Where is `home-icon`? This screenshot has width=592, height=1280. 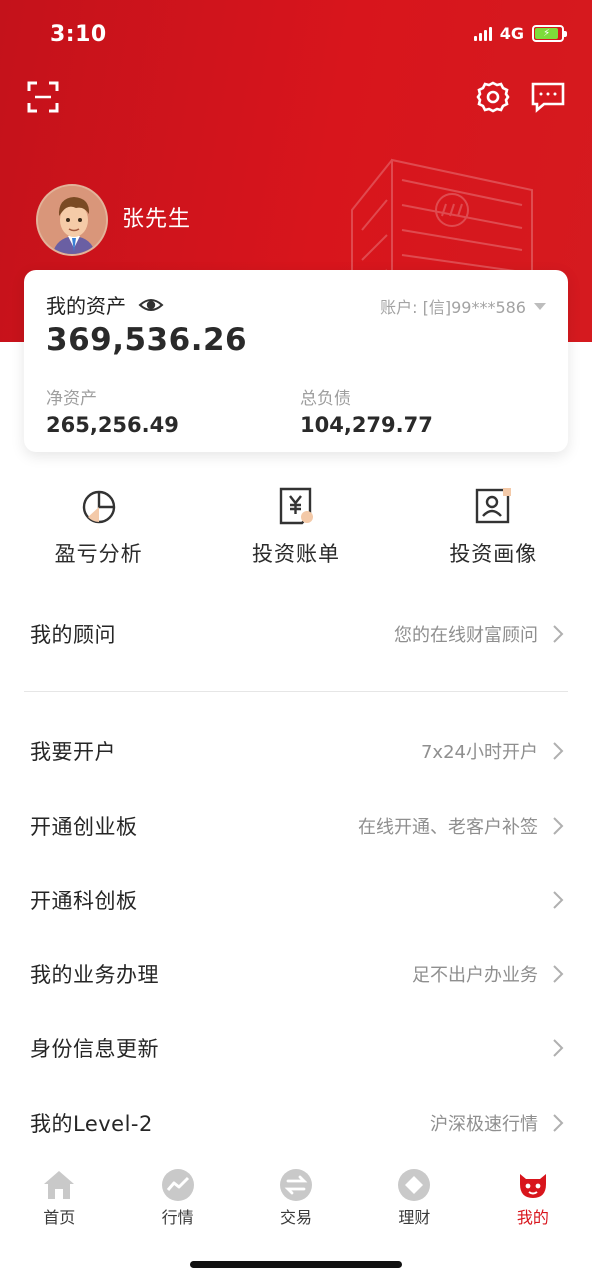 home-icon is located at coordinates (59, 1185).